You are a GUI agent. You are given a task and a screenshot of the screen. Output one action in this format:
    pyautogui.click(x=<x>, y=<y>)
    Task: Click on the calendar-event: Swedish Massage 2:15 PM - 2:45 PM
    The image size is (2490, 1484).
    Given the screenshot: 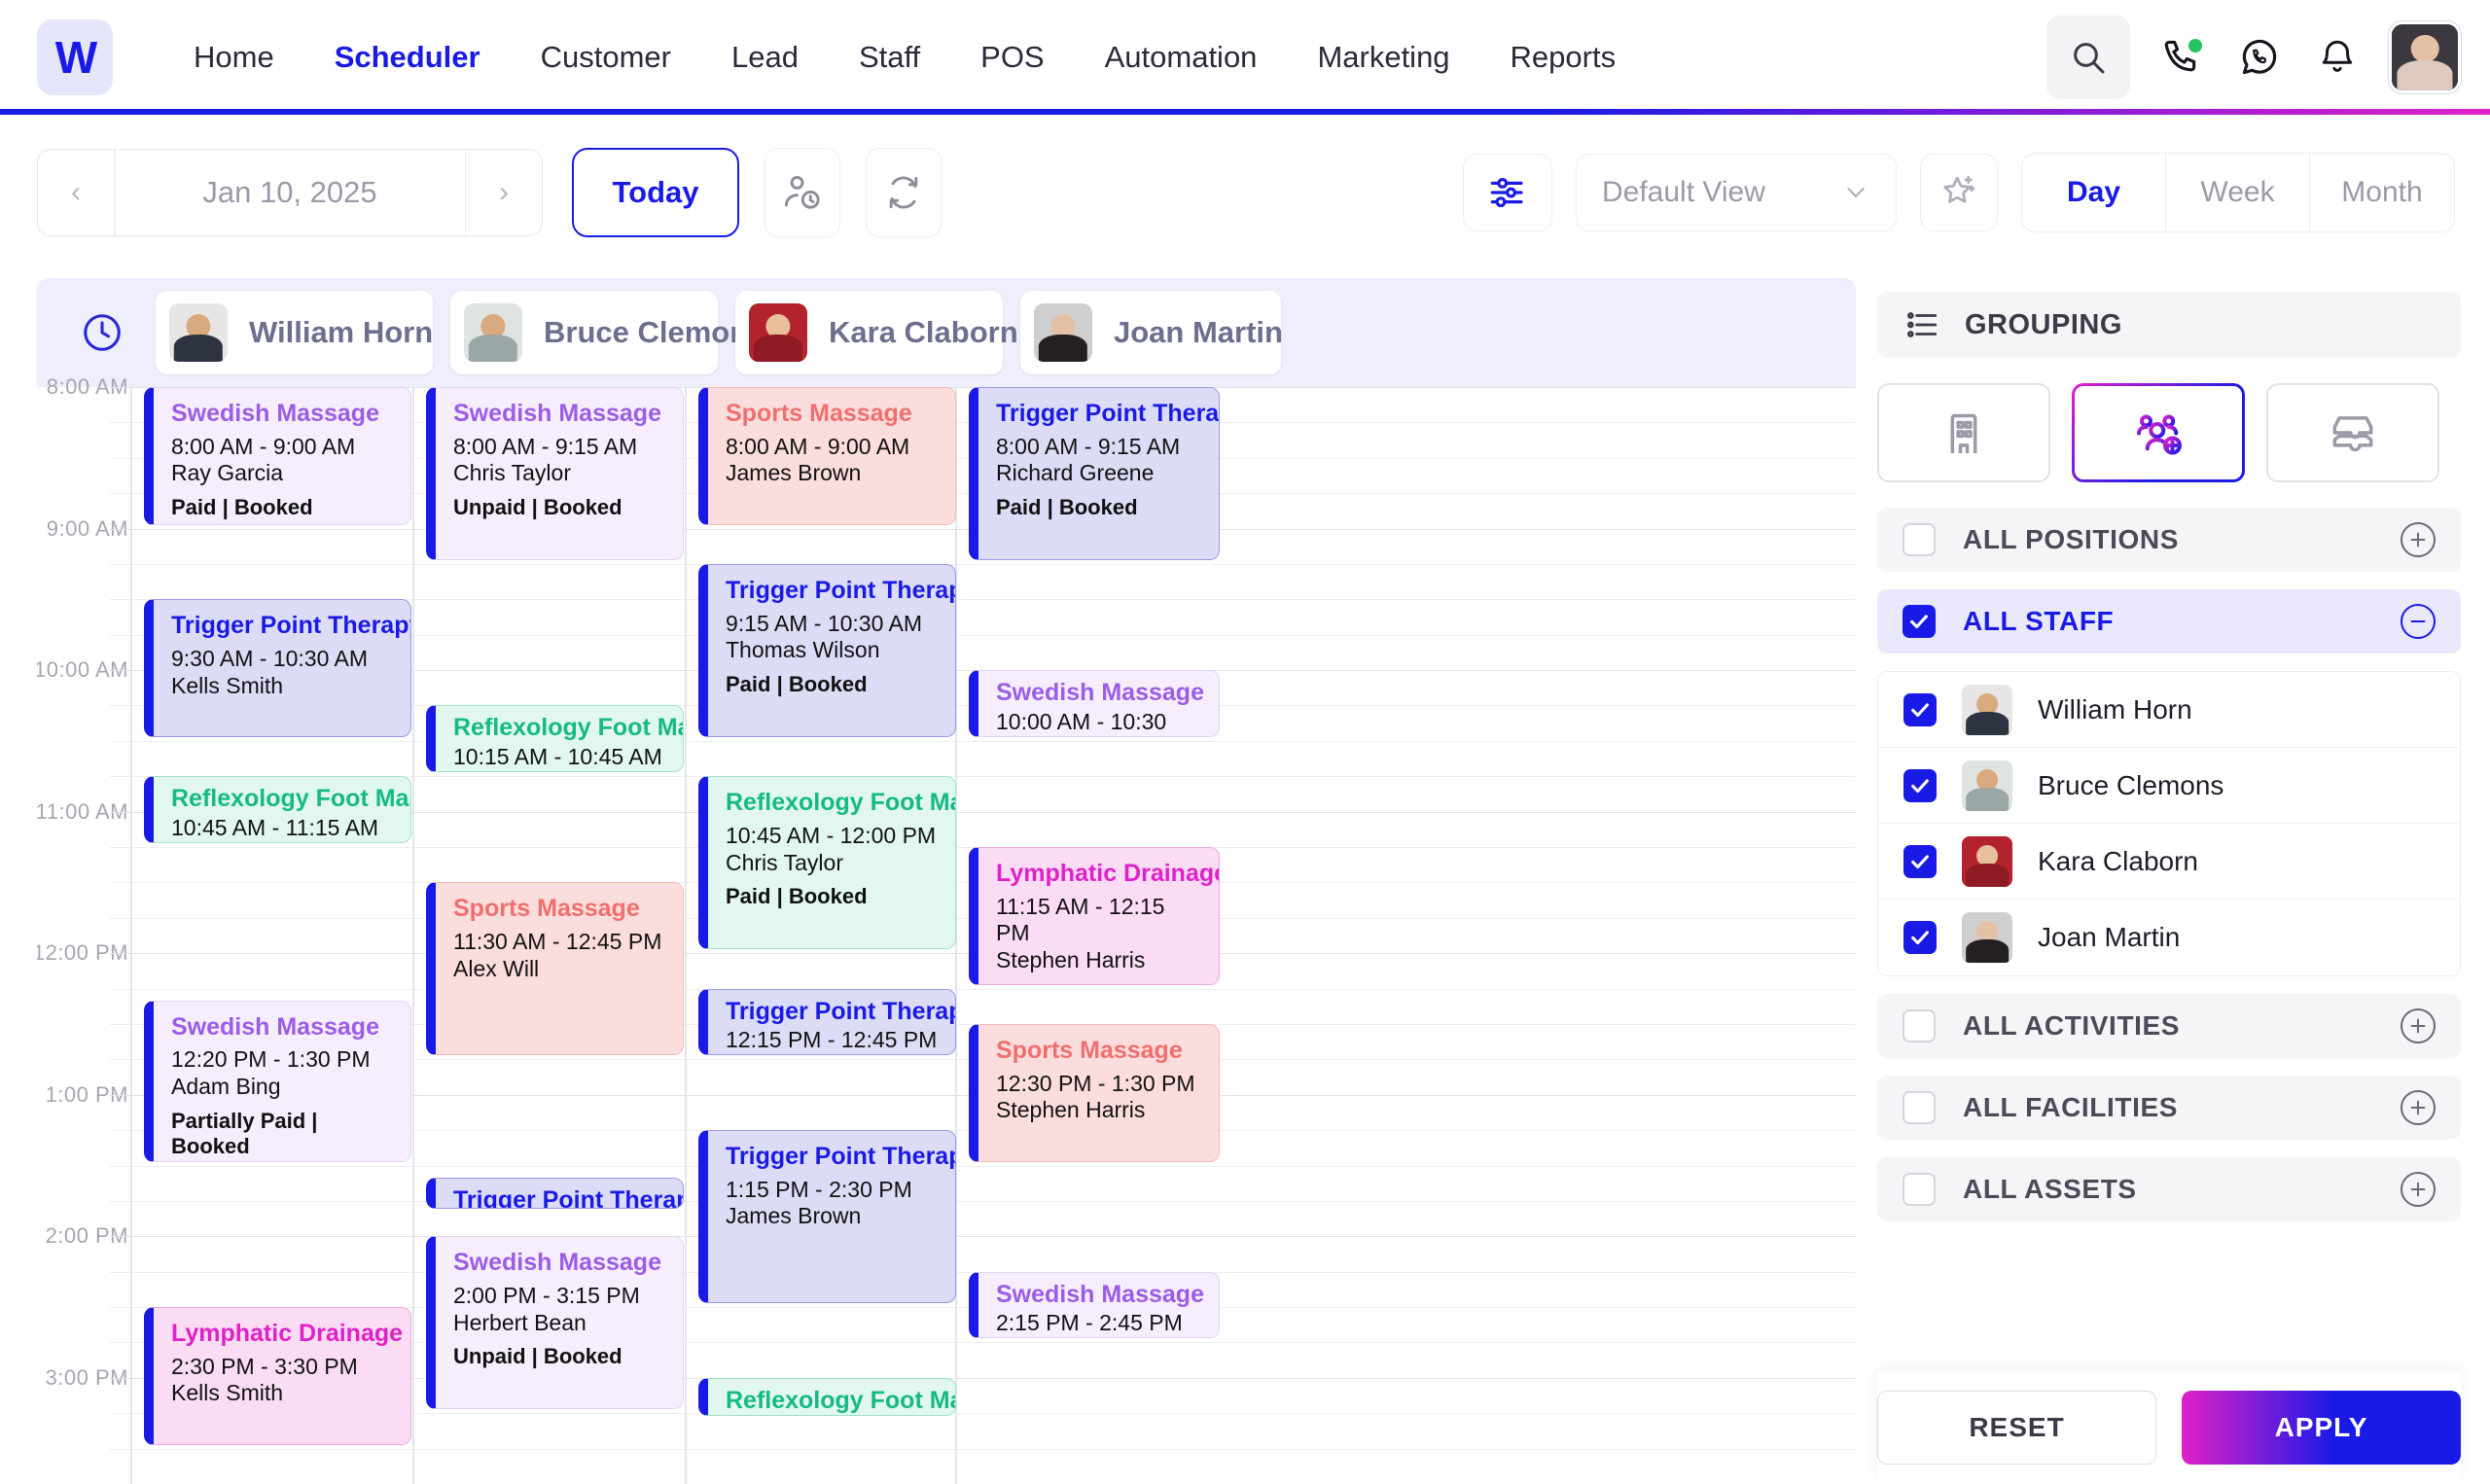 What is the action you would take?
    pyautogui.click(x=1094, y=1305)
    